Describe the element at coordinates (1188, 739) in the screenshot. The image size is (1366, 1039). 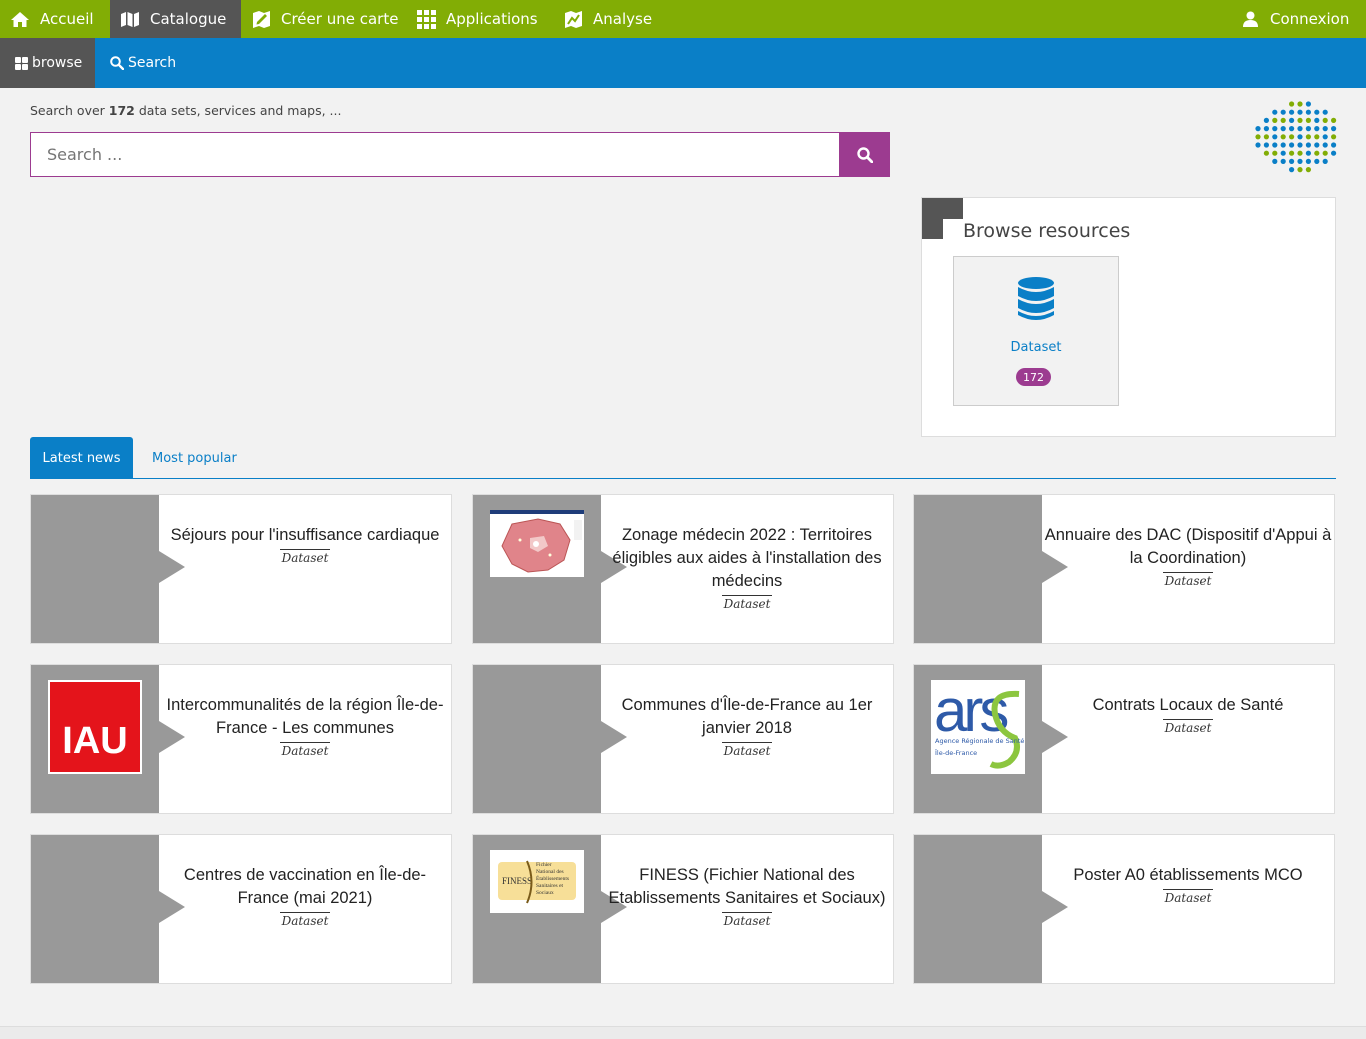
I see `card-body: Contrats Locaux de Santé Dataset` at that location.